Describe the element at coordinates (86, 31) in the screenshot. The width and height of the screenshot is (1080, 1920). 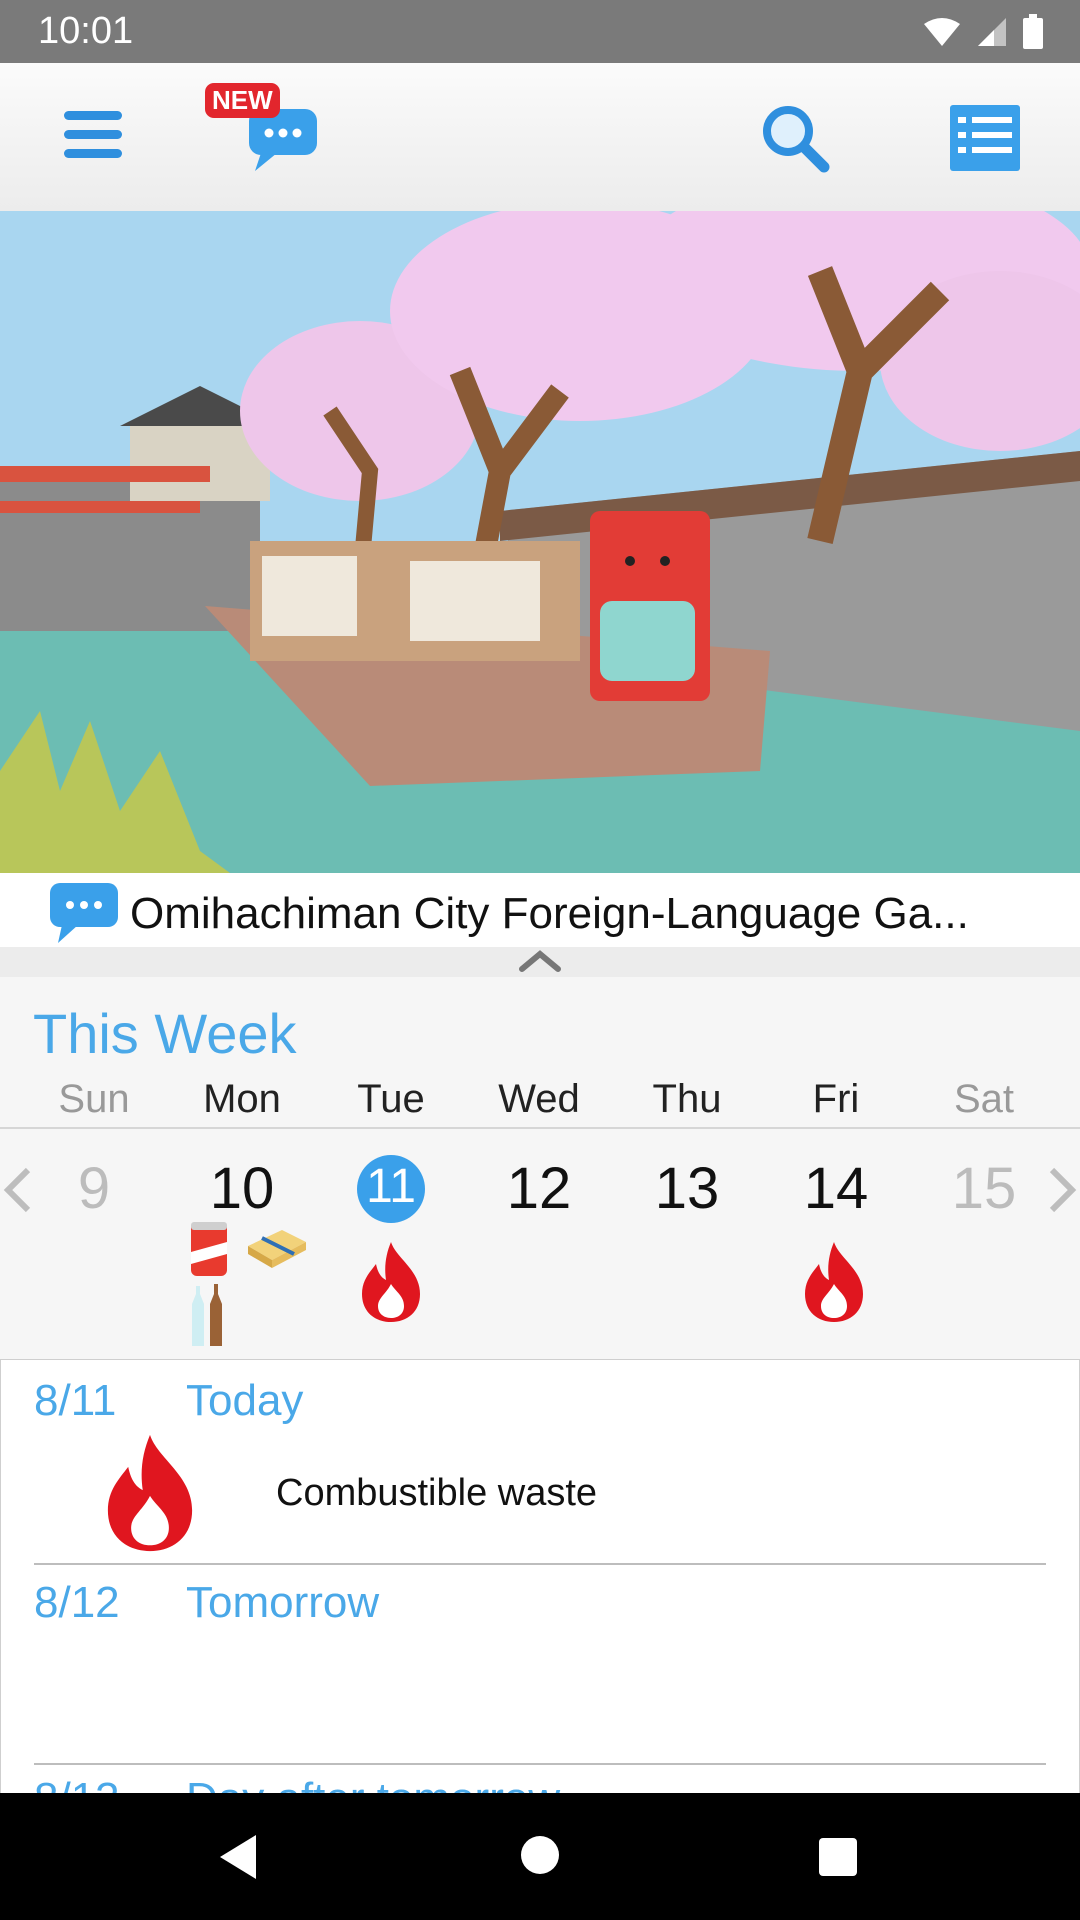
I see `status-time: 10:01` at that location.